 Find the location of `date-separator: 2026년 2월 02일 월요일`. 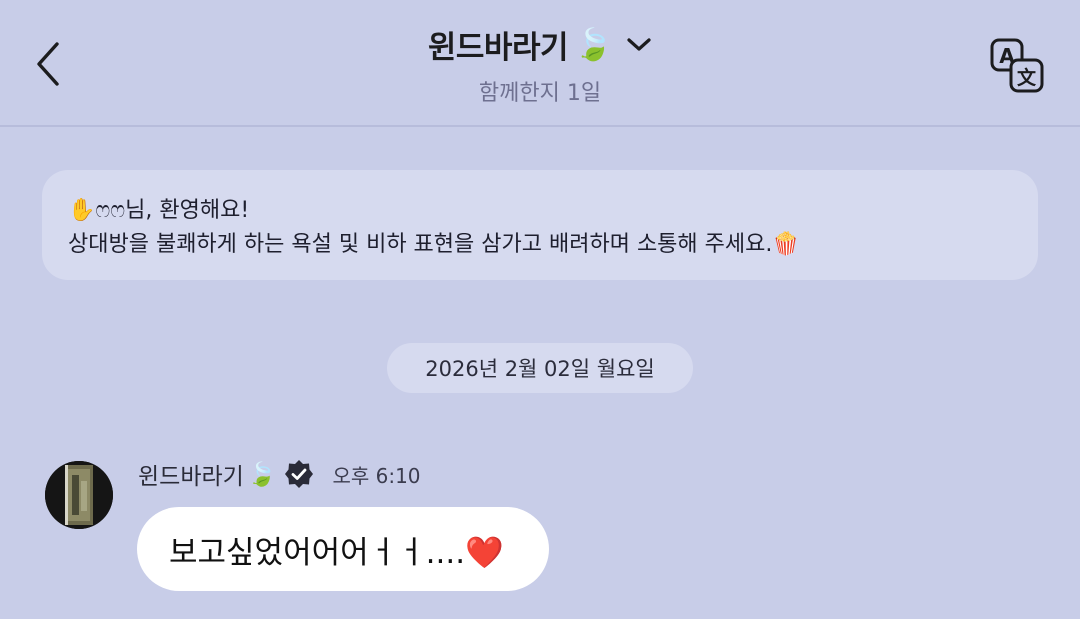

date-separator: 2026년 2월 02일 월요일 is located at coordinates (540, 368).